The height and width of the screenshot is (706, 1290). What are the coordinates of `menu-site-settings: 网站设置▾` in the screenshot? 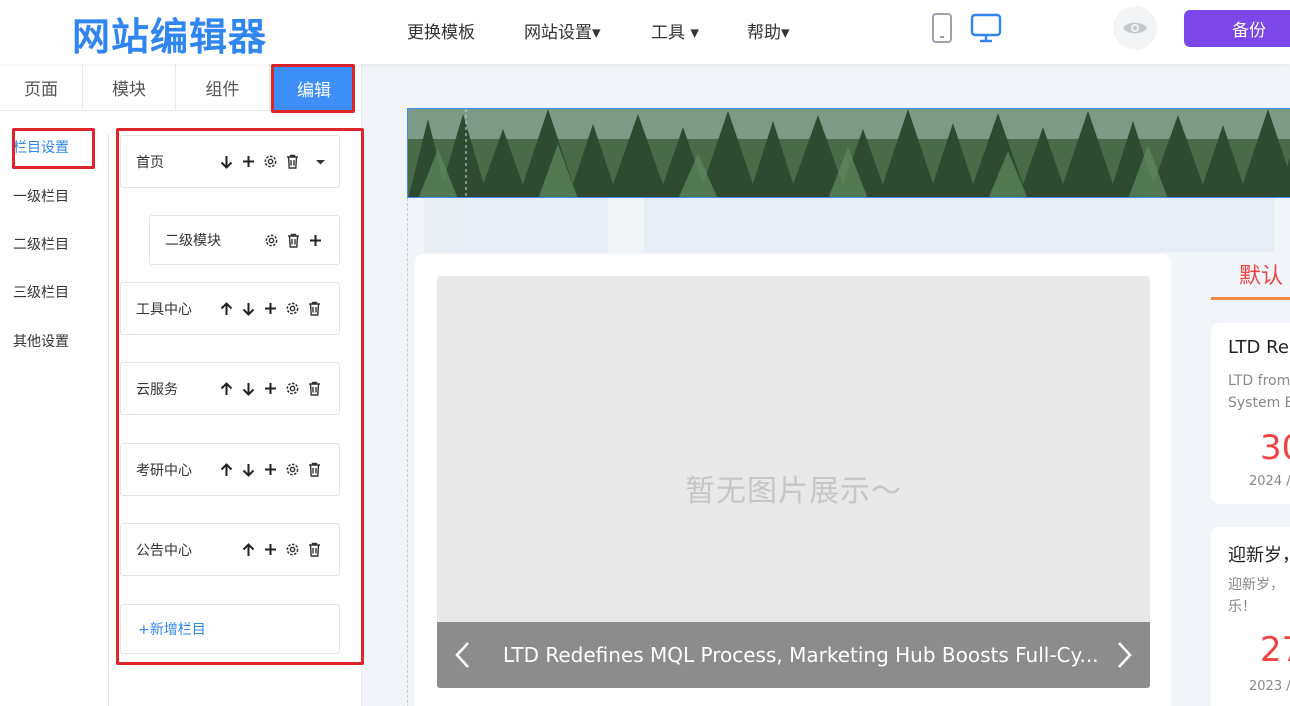 It's located at (562, 30).